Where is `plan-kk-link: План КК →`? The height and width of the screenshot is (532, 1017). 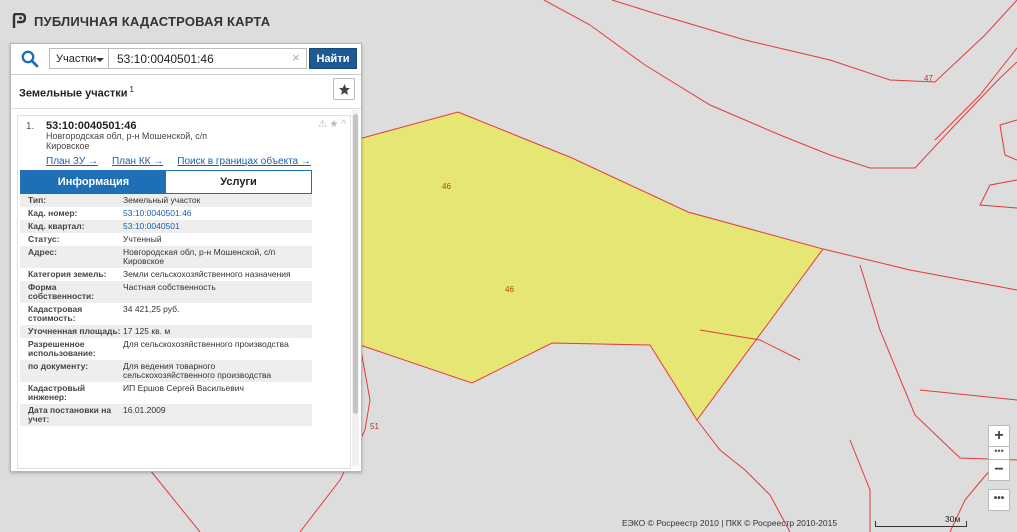 plan-kk-link: План КК → is located at coordinates (137, 161).